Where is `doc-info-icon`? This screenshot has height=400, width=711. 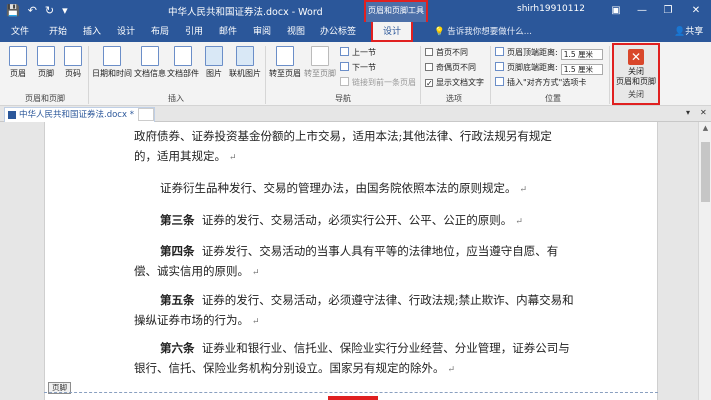
doc-info-icon is located at coordinates (150, 56).